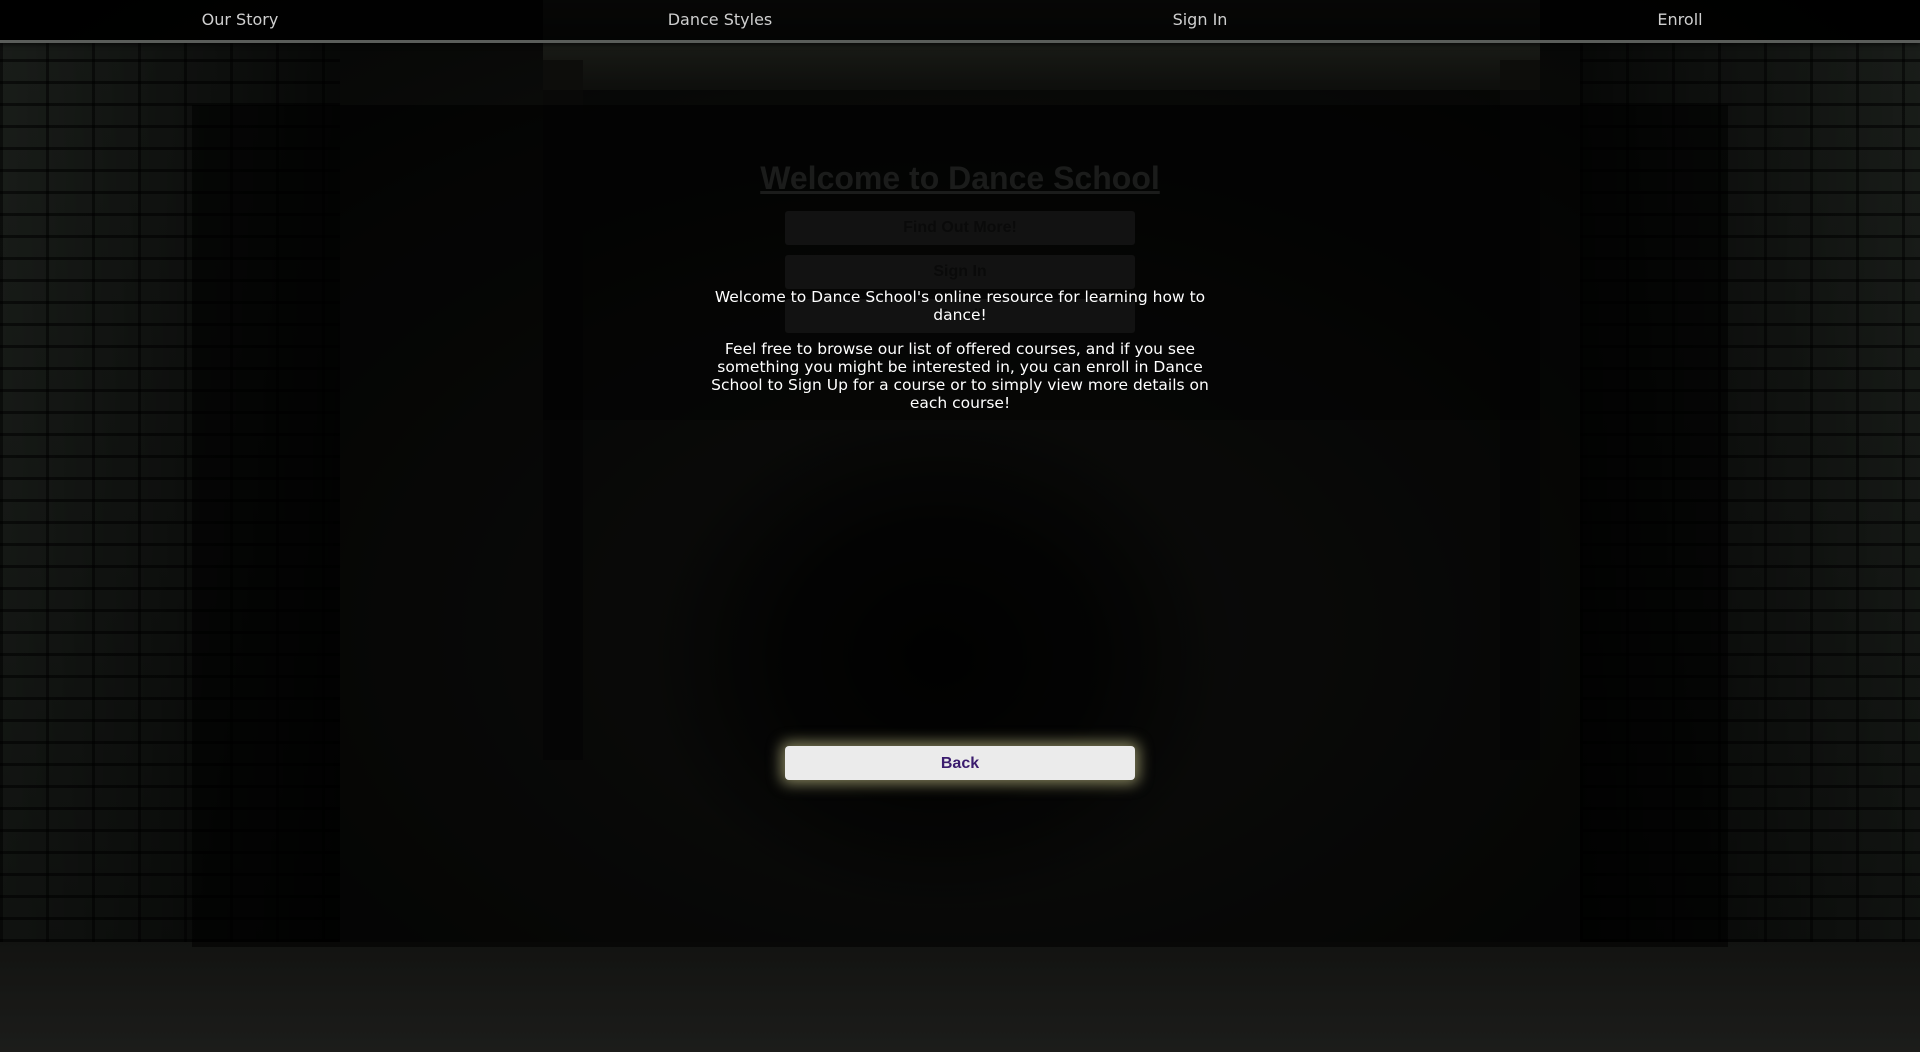  Describe the element at coordinates (720, 20) in the screenshot. I see `nav-item-dance-styles: Dance Styles` at that location.